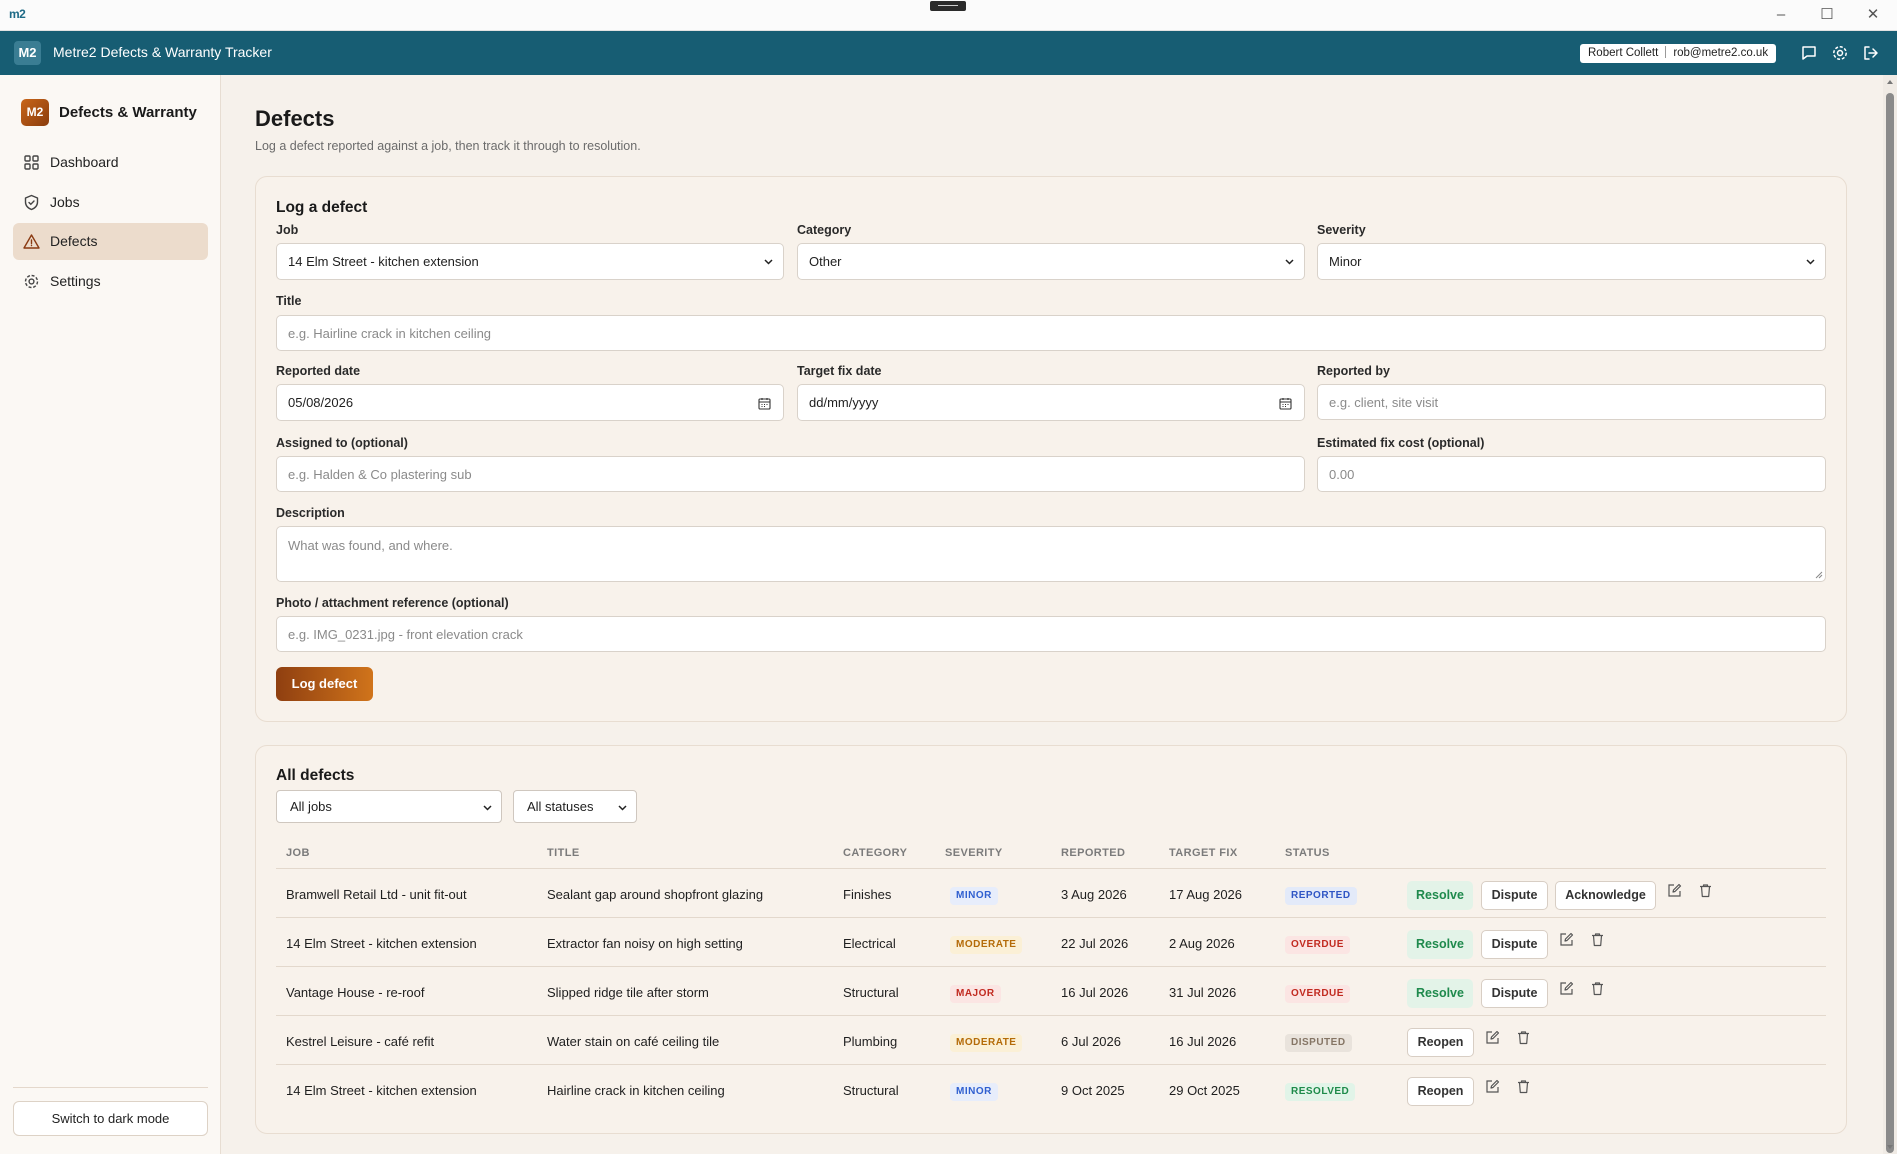 The image size is (1897, 1154). What do you see at coordinates (110, 202) in the screenshot?
I see `sidebar-item-jobs: Jobs` at bounding box center [110, 202].